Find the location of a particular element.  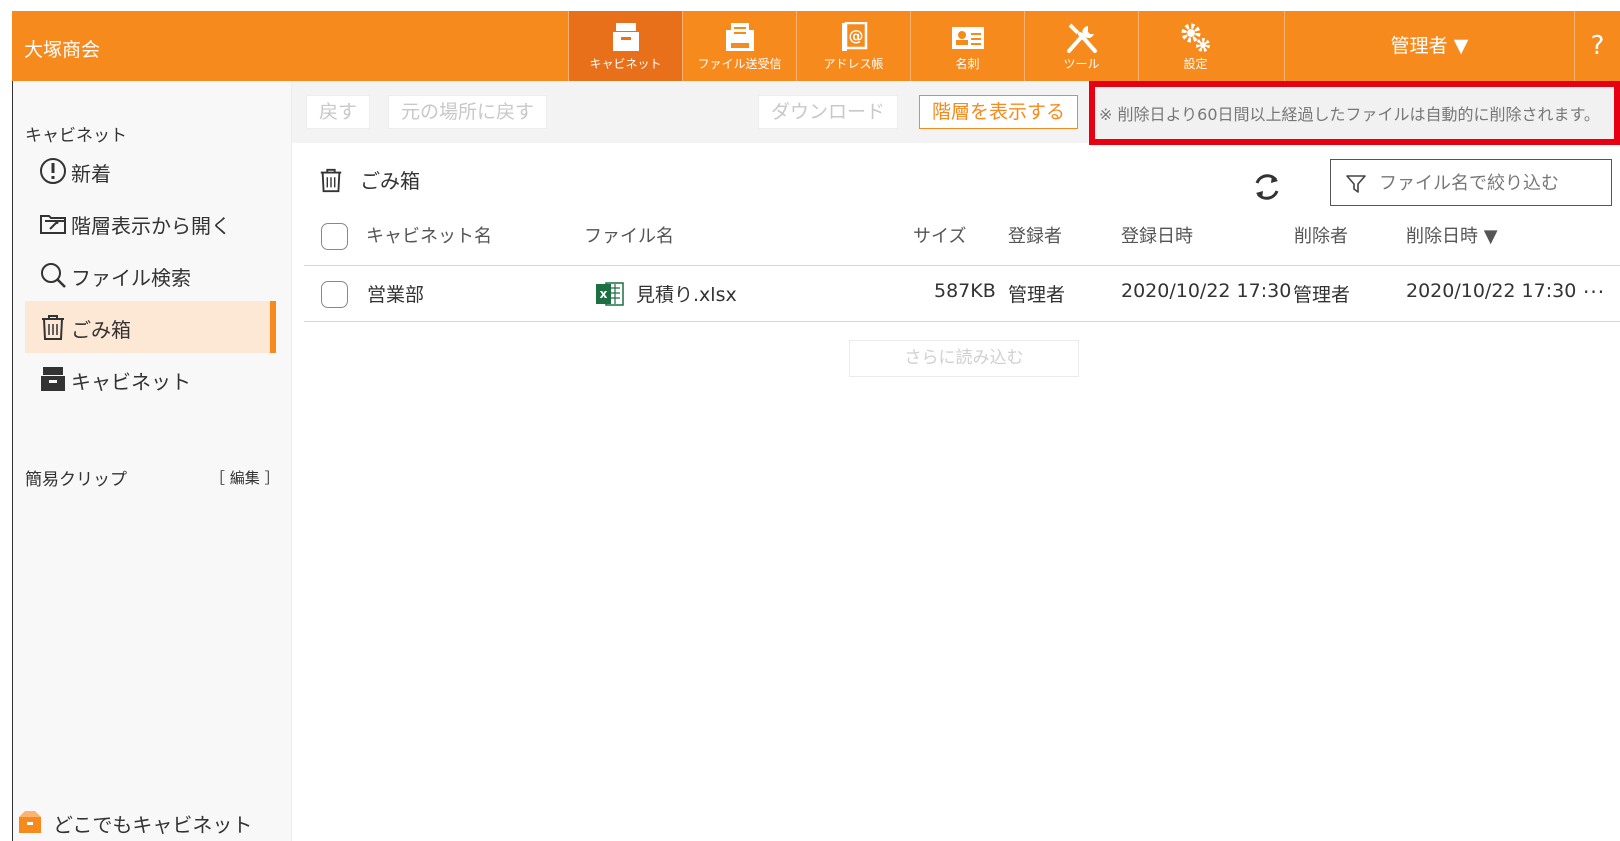

select-all-checkbox is located at coordinates (334, 236).